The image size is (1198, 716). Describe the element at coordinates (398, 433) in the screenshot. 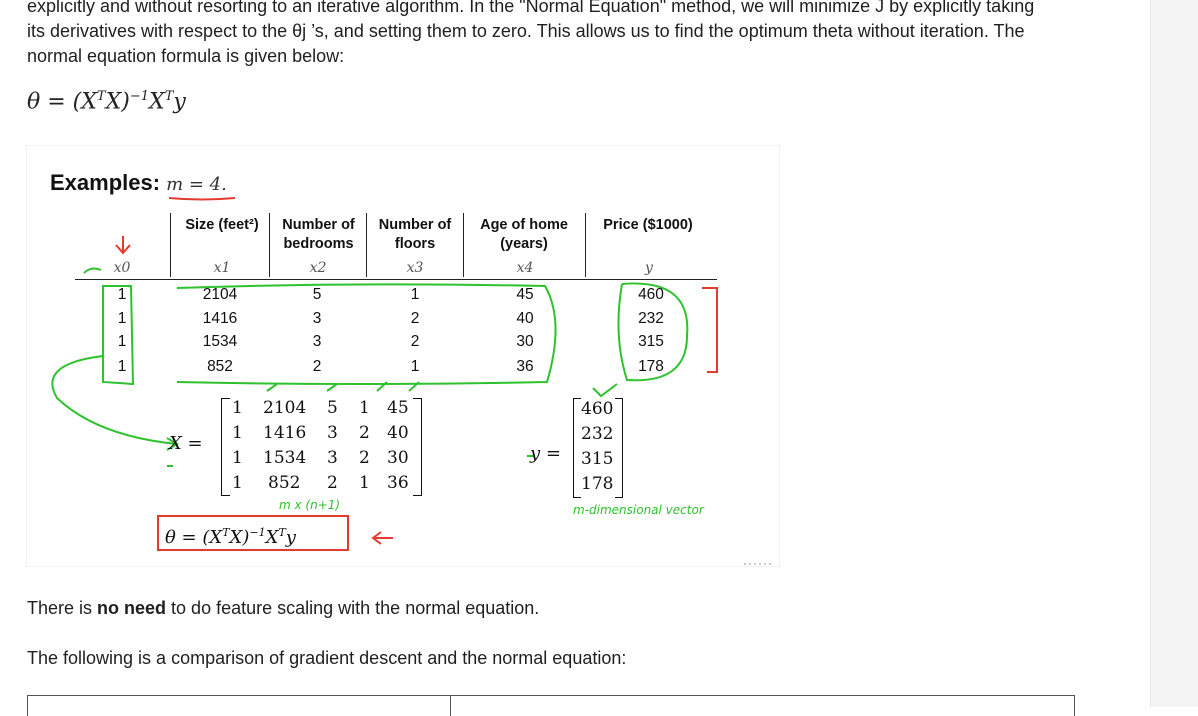

I see `X-entry: 40` at that location.